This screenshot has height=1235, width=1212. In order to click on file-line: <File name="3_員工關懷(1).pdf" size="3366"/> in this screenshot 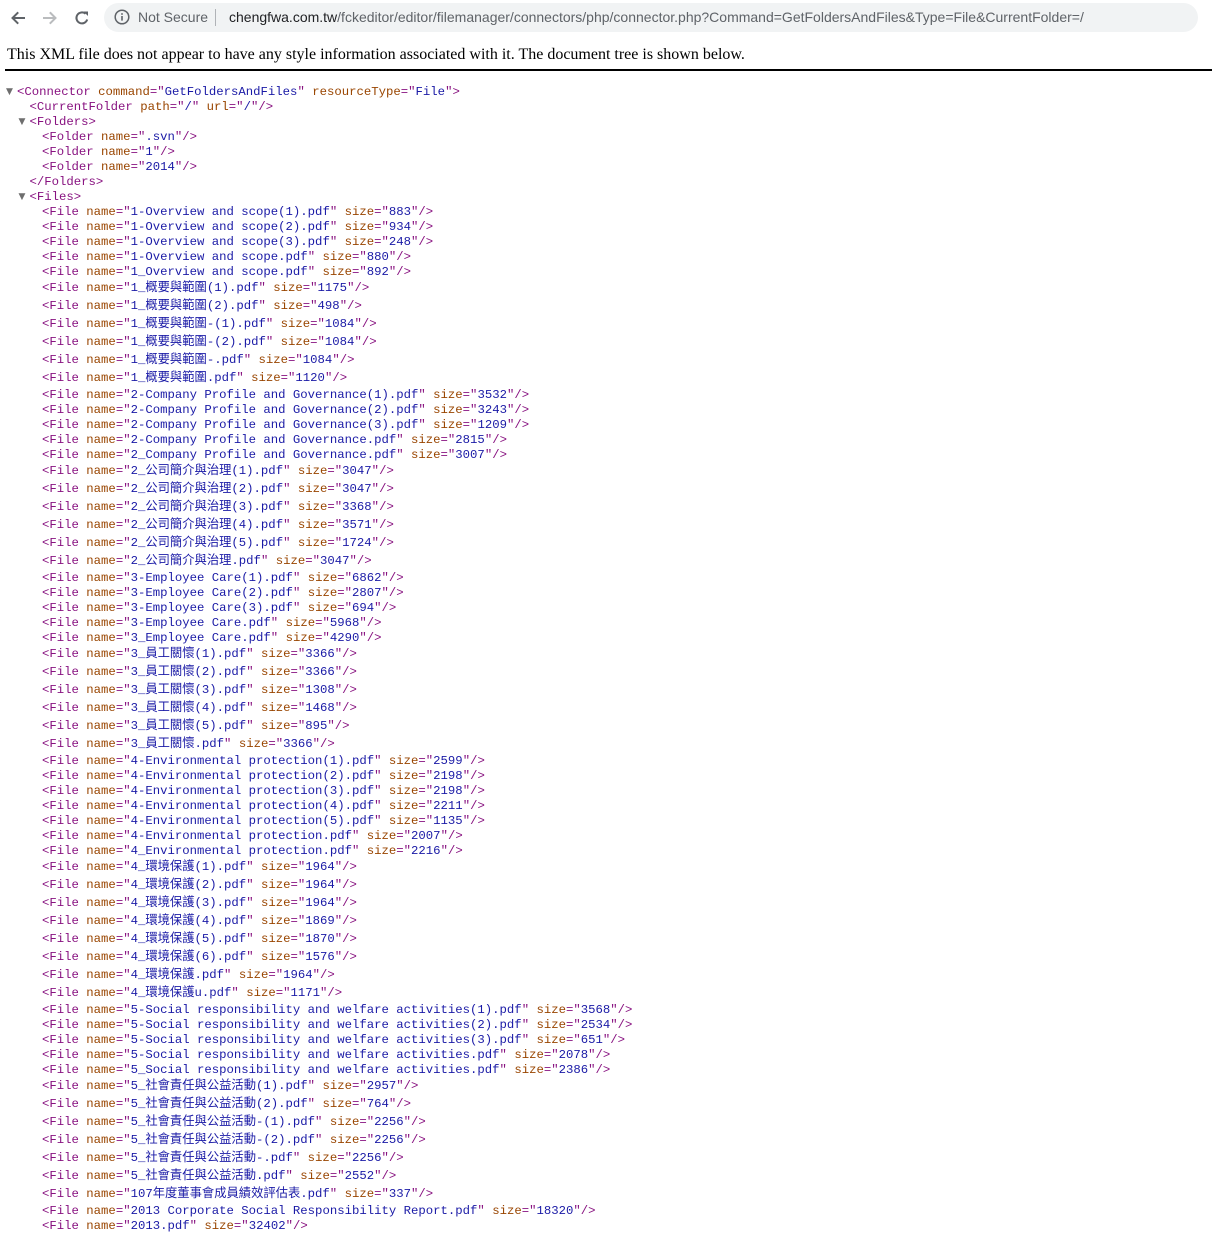, I will do `click(178, 654)`.